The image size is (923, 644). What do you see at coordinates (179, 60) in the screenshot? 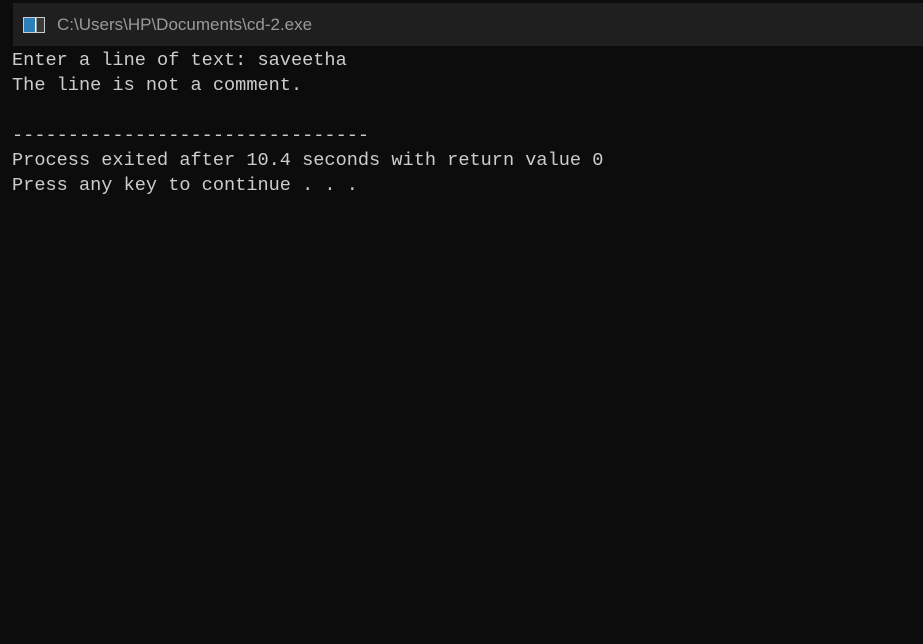
I see `console-line: Enter a line of text: saveetha` at bounding box center [179, 60].